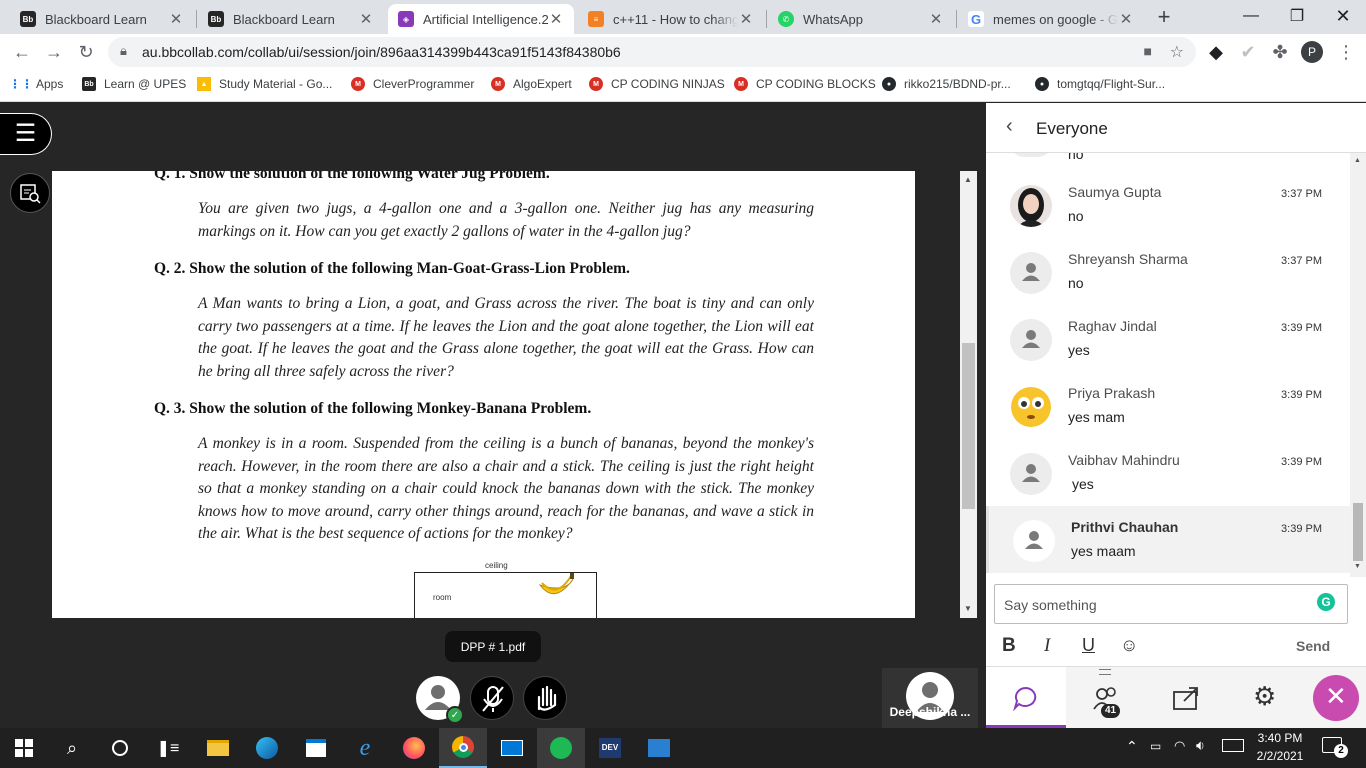  I want to click on bookmark-cleverprogrammer: M CleverProgrammer, so click(412, 84).